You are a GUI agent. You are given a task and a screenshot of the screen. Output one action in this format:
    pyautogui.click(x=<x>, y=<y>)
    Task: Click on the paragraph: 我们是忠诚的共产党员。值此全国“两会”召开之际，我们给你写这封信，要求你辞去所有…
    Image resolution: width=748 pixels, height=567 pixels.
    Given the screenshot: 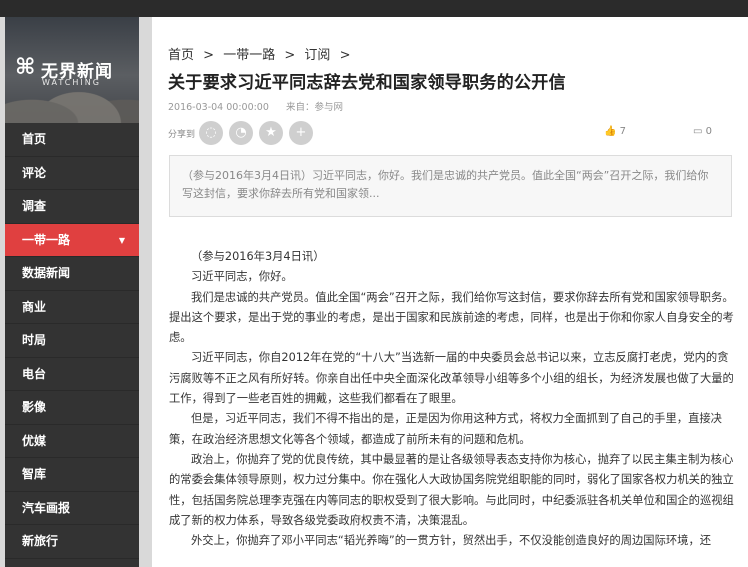 What is the action you would take?
    pyautogui.click(x=451, y=317)
    